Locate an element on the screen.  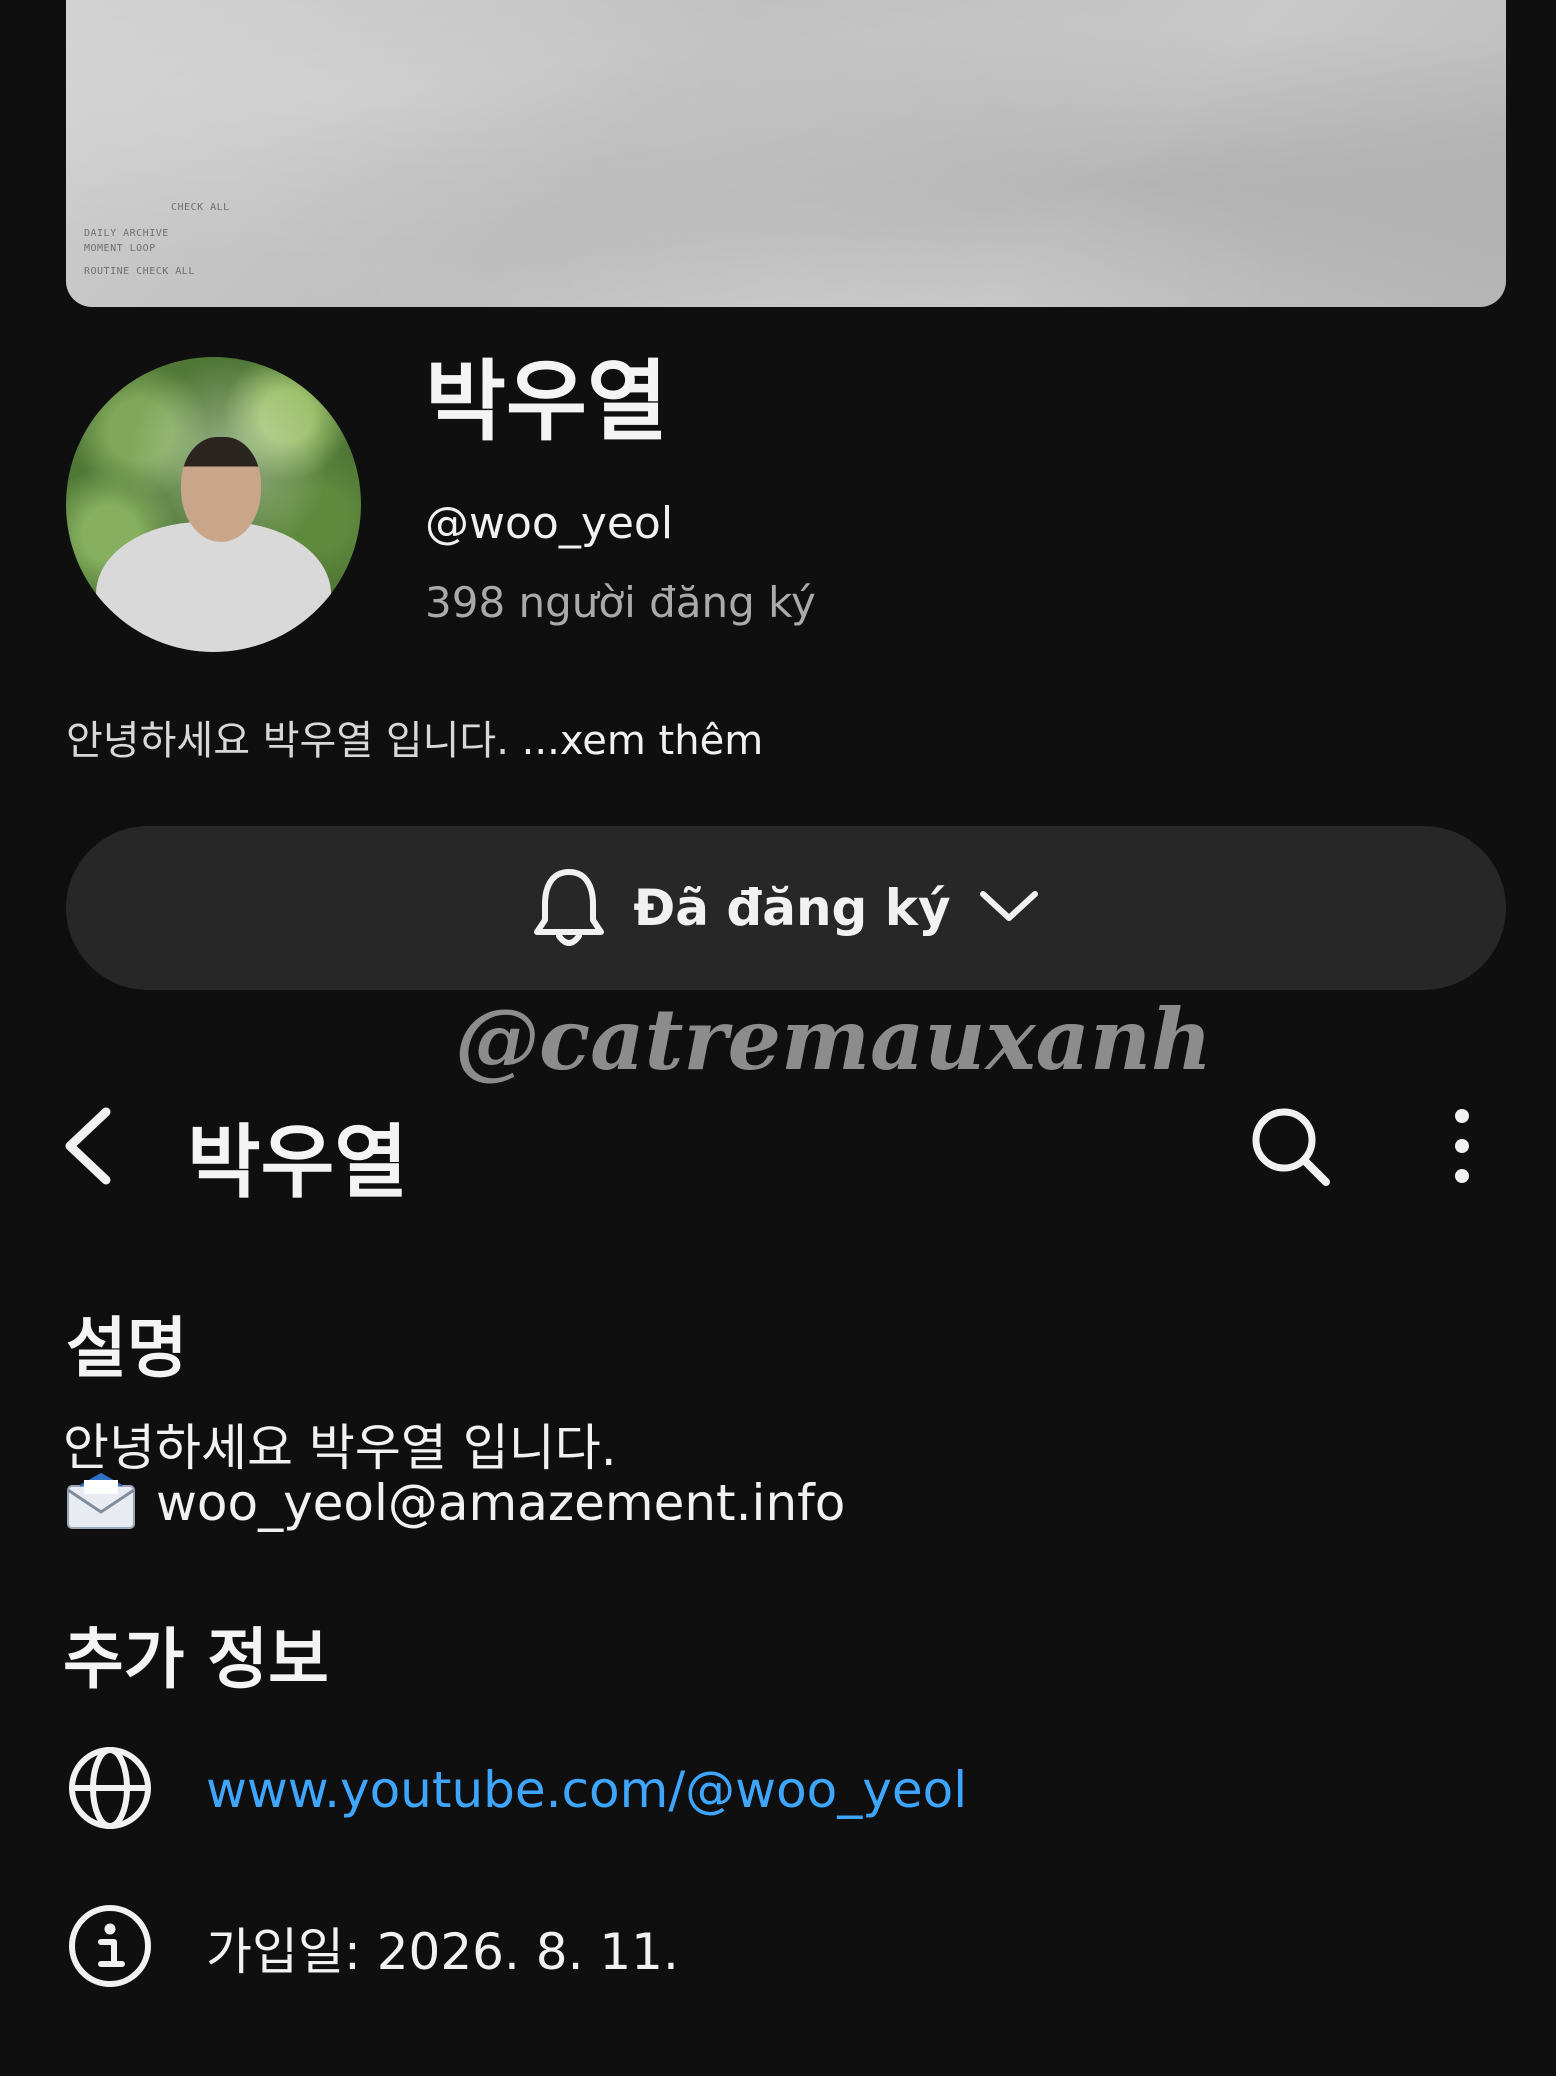
channel-avatar is located at coordinates (213, 504).